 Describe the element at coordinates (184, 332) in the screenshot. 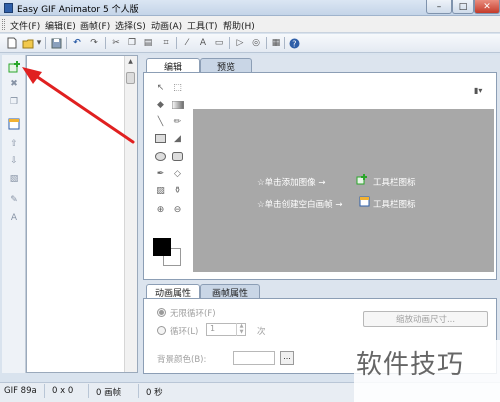

I see `loop-label: 循环(L)` at that location.